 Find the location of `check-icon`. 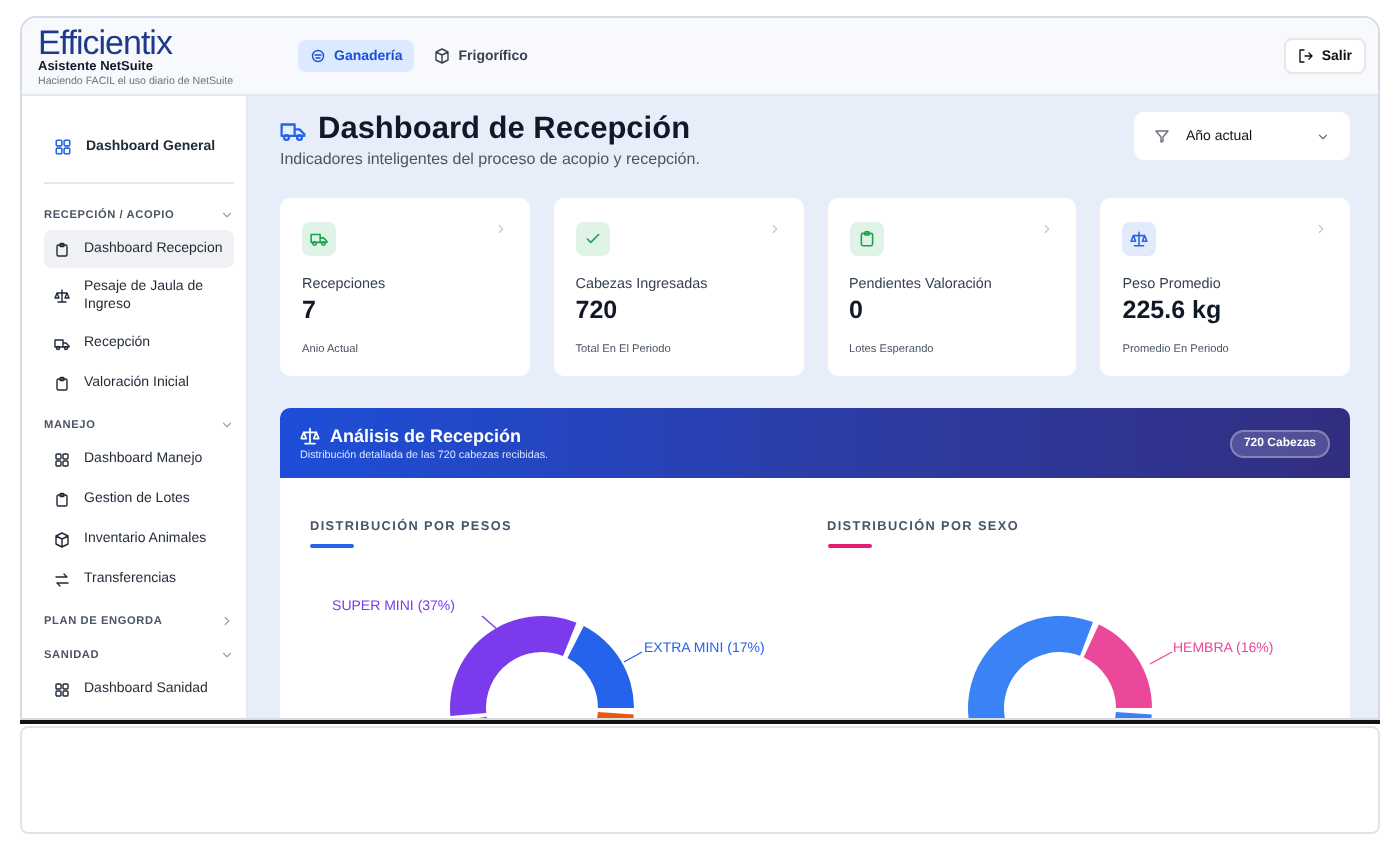

check-icon is located at coordinates (592, 239).